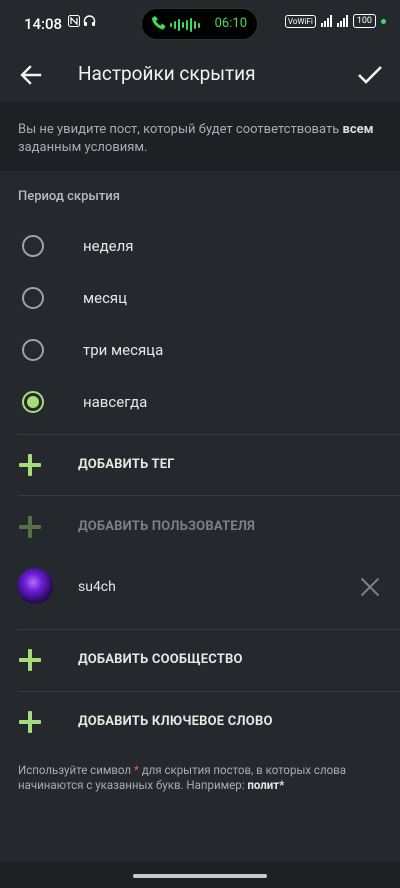 The height and width of the screenshot is (888, 400). What do you see at coordinates (97, 587) in the screenshot?
I see `username: su4ch` at bounding box center [97, 587].